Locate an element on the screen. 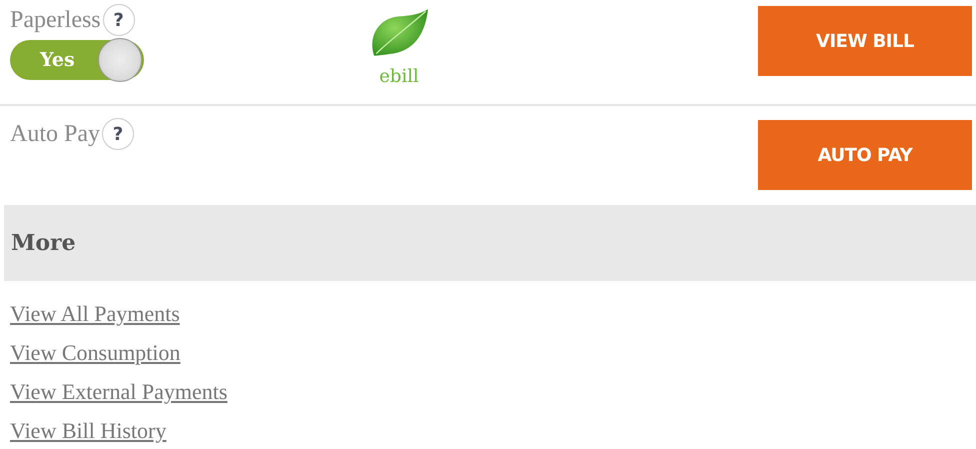 Image resolution: width=976 pixels, height=449 pixels. action-button: AUTO PAY is located at coordinates (865, 155).